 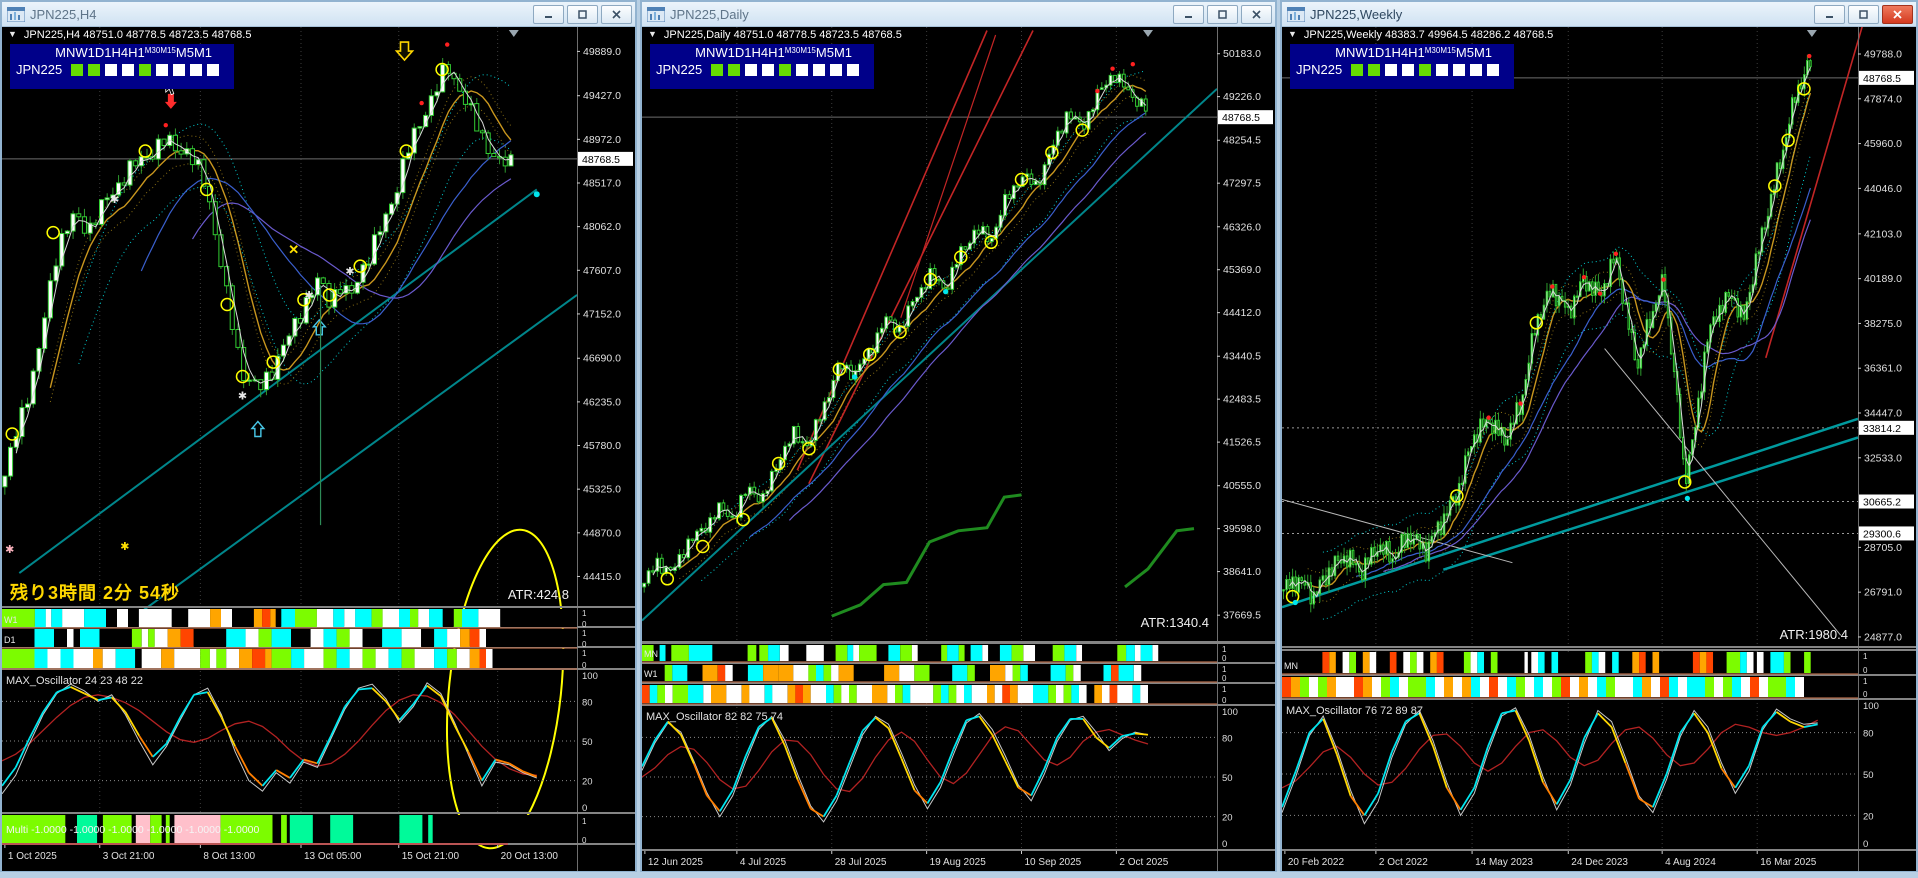 I want to click on svg-text: 1, so click(x=1865, y=656).